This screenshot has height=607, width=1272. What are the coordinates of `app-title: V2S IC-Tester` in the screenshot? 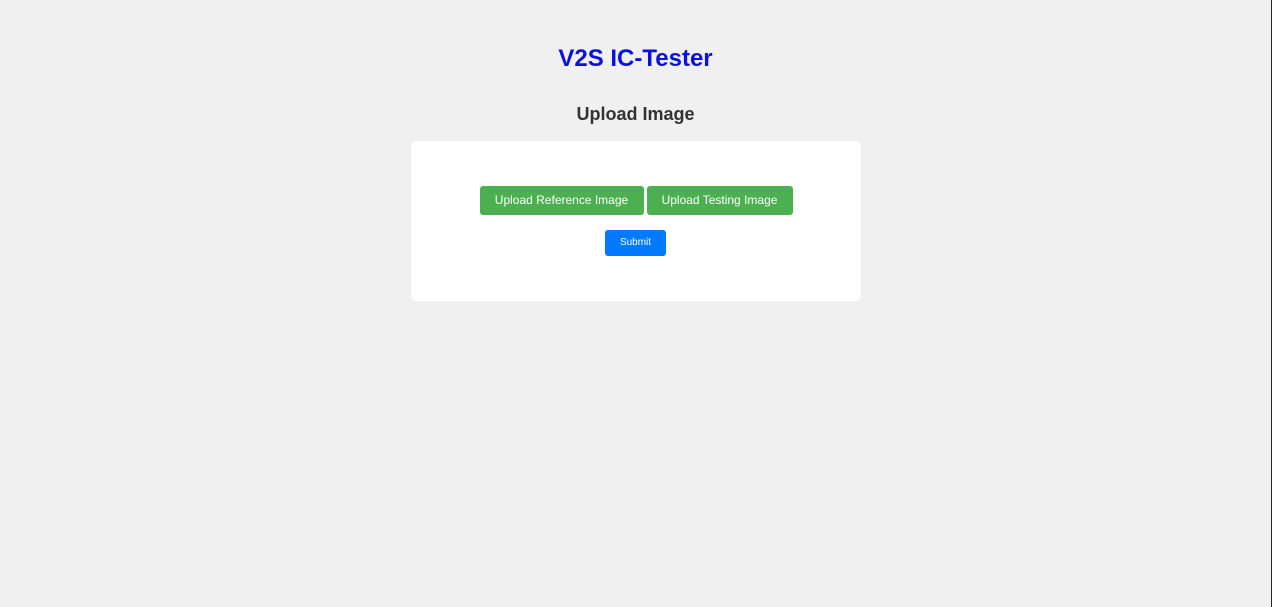 It's located at (635, 58).